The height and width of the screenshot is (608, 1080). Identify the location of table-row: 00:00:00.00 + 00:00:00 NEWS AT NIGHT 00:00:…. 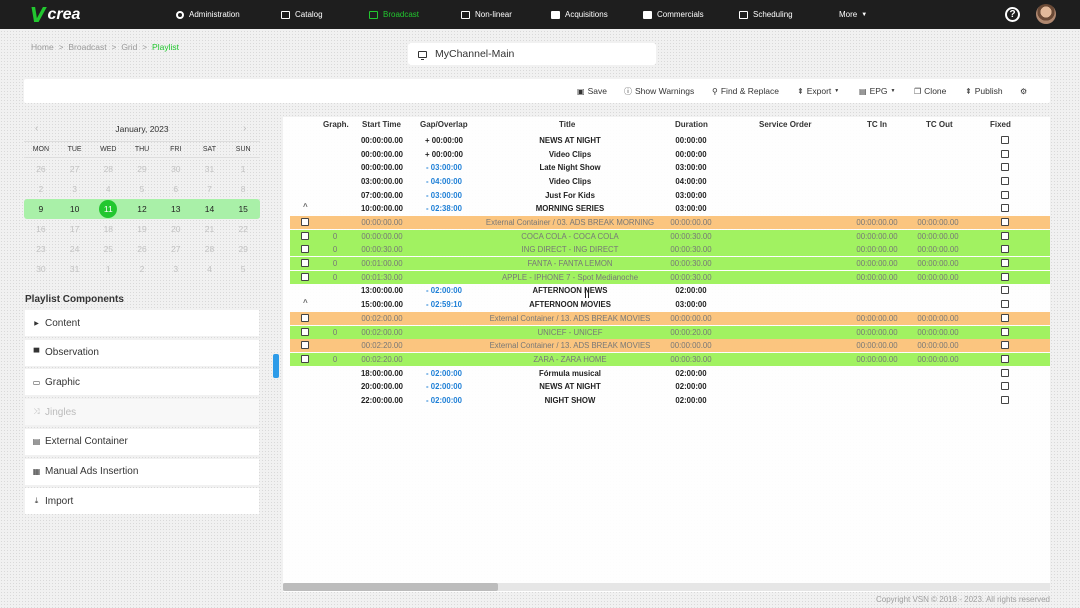
(670, 140).